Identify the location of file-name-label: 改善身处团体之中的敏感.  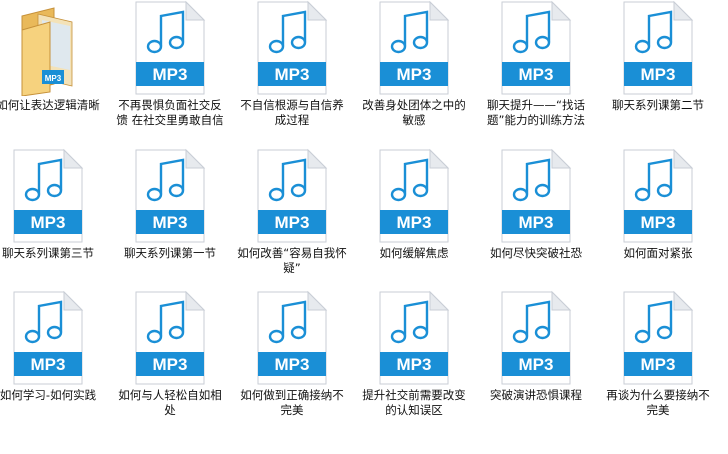
(414, 112).